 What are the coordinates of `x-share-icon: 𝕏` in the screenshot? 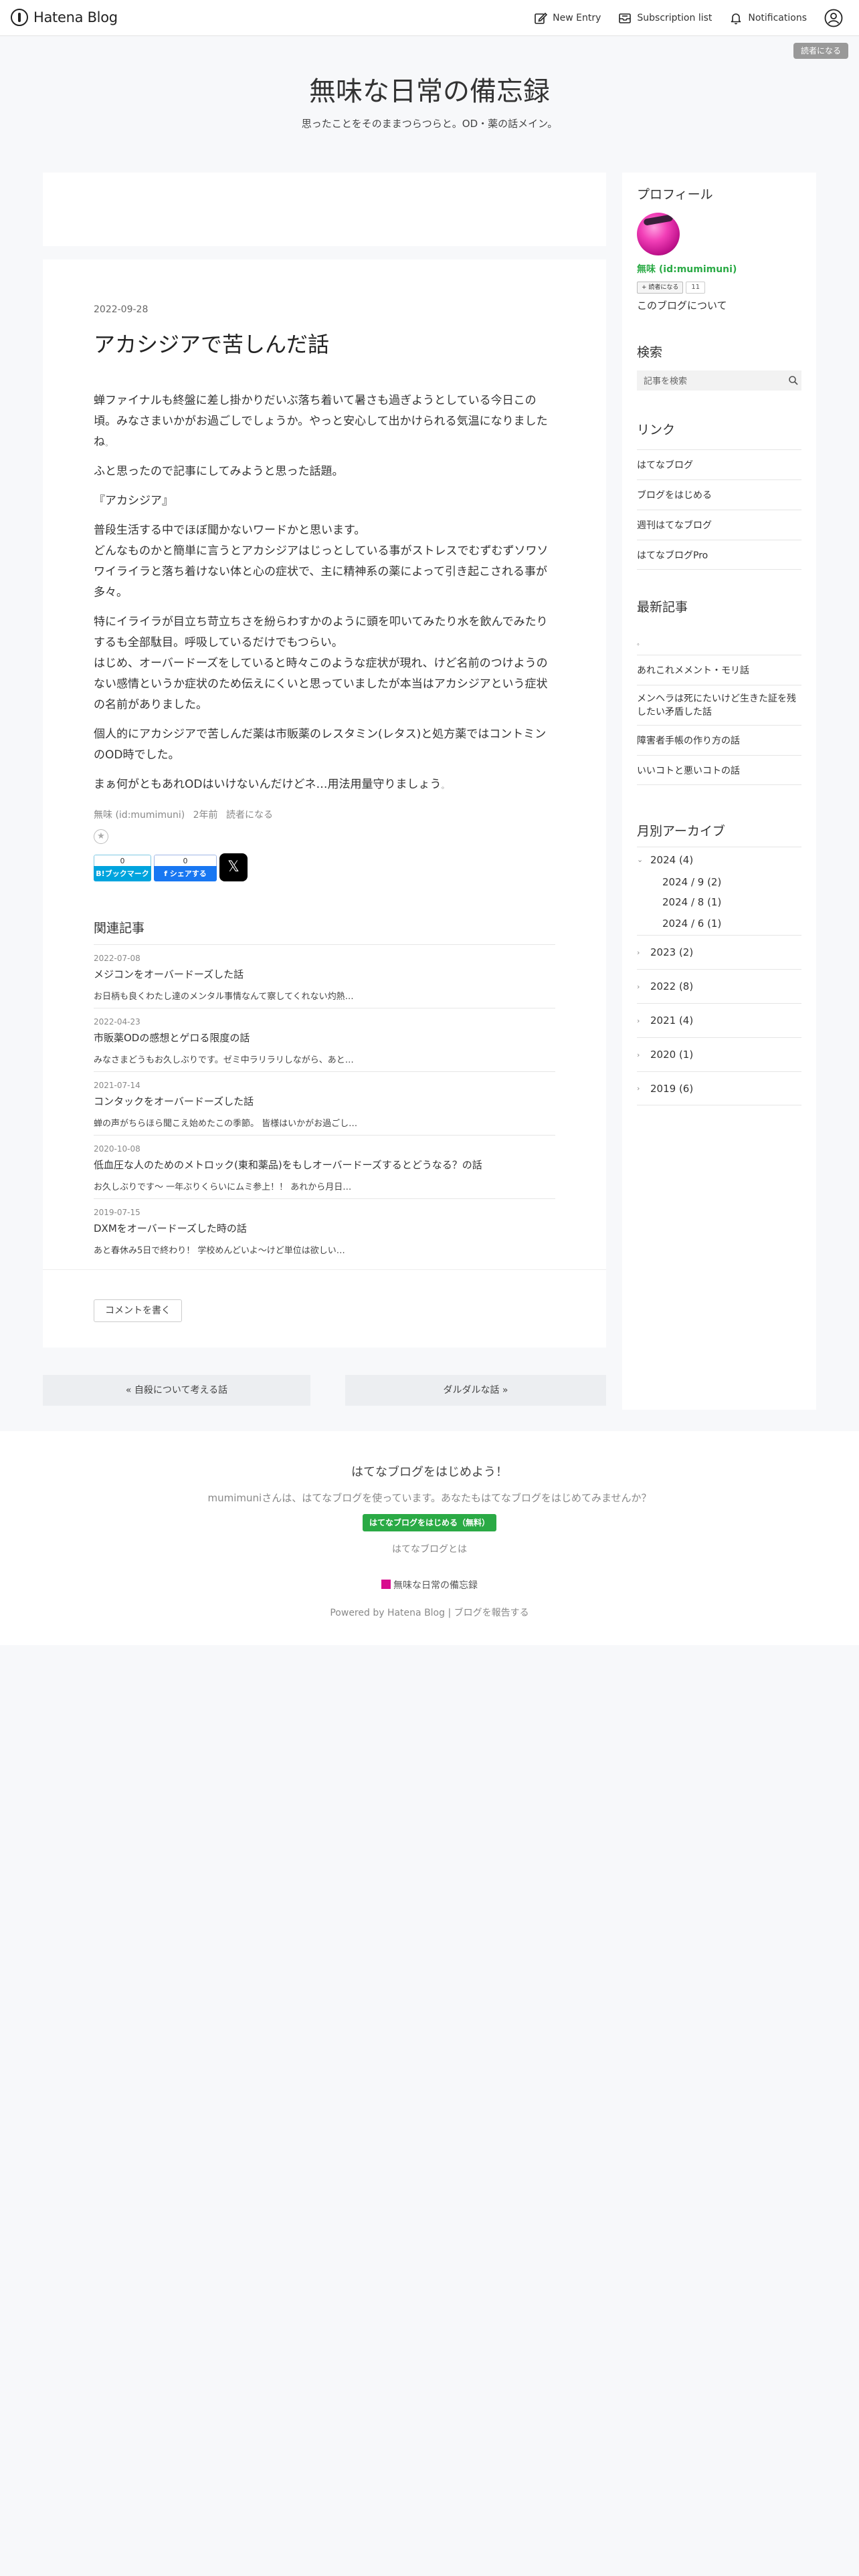 It's located at (234, 867).